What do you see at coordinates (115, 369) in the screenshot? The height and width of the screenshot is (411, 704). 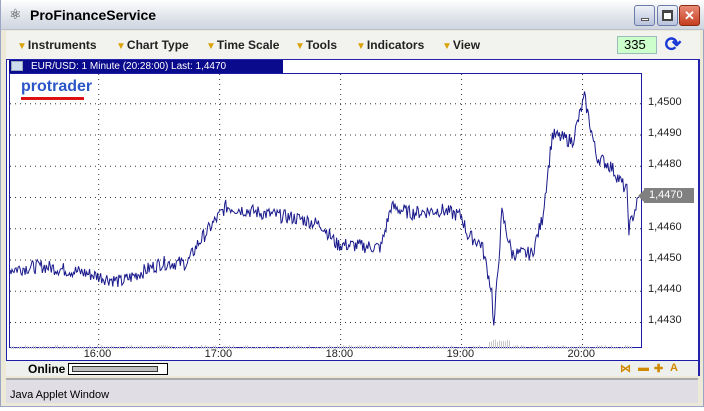 I see `progress-fill` at bounding box center [115, 369].